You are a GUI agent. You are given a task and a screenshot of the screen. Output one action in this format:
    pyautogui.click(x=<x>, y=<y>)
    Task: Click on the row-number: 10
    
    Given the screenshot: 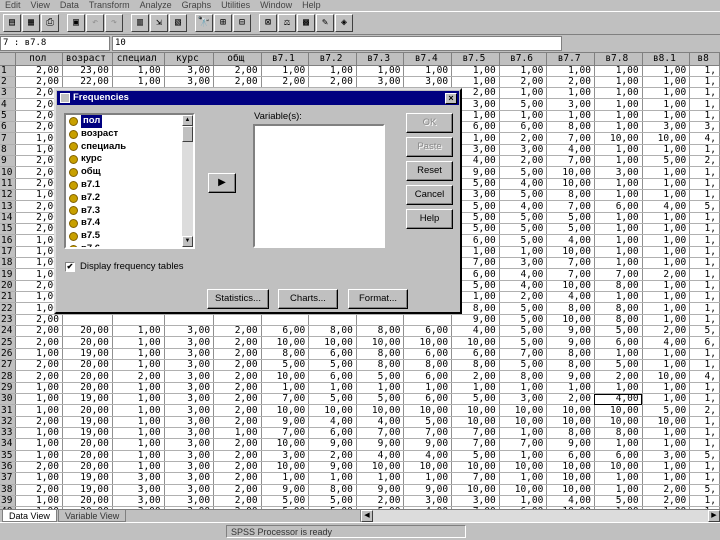 What is the action you would take?
    pyautogui.click(x=8, y=172)
    